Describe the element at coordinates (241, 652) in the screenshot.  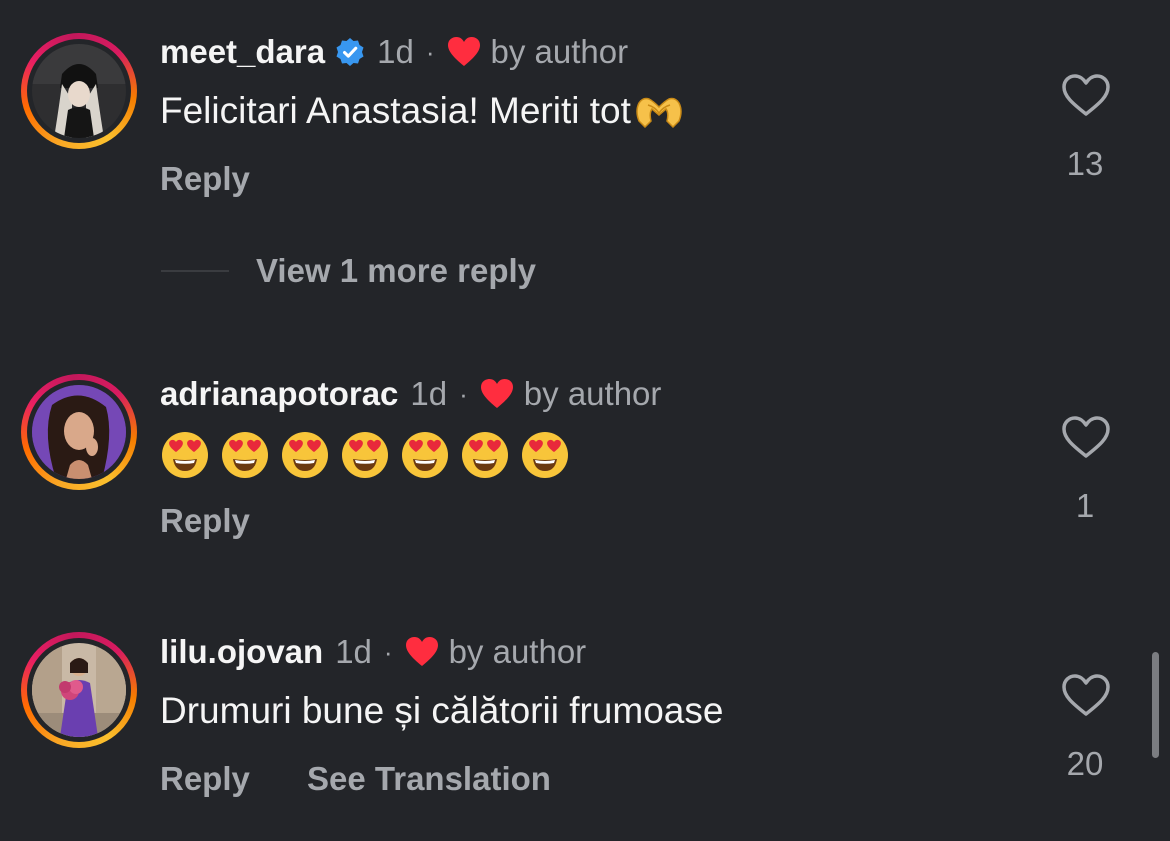
I see `username: lilu.ojovan` at that location.